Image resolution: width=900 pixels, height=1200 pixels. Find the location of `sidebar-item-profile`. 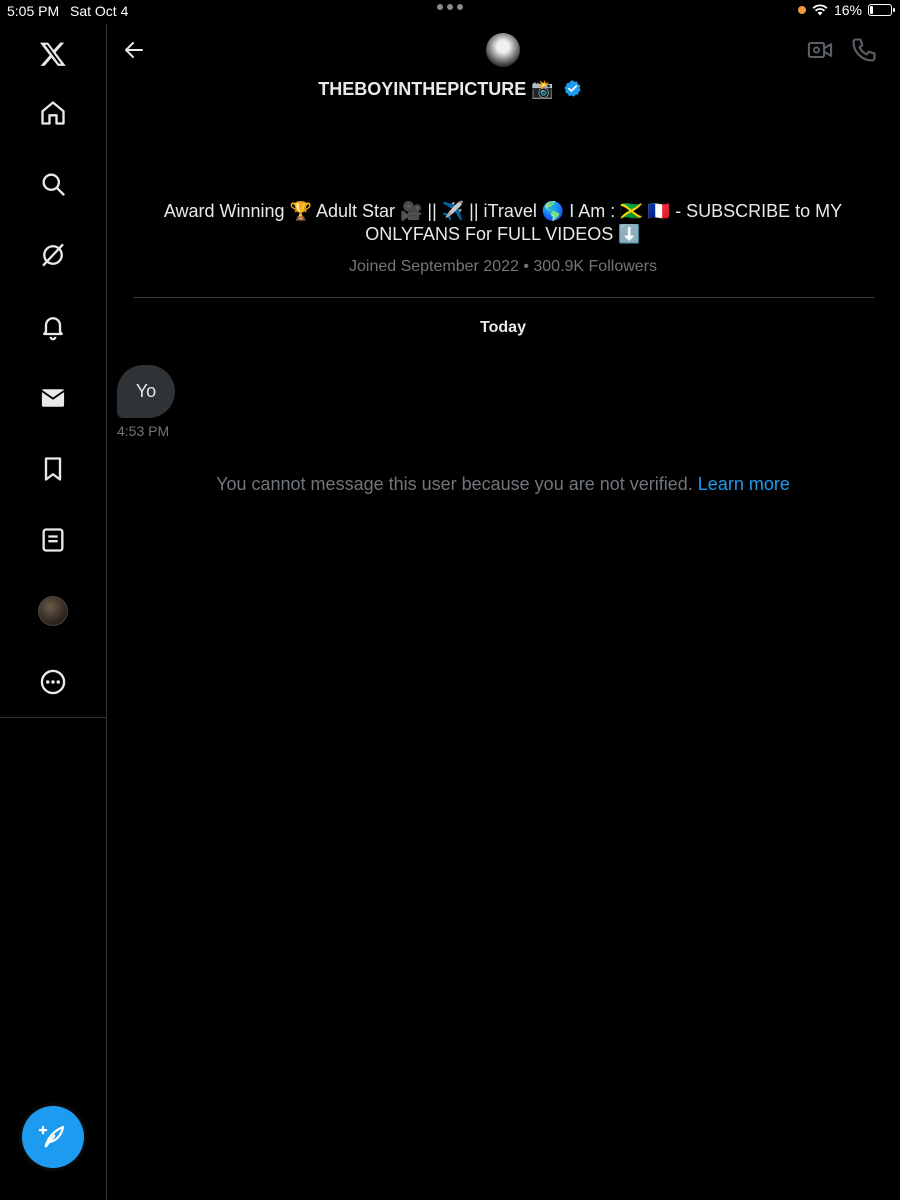

sidebar-item-profile is located at coordinates (53, 611).